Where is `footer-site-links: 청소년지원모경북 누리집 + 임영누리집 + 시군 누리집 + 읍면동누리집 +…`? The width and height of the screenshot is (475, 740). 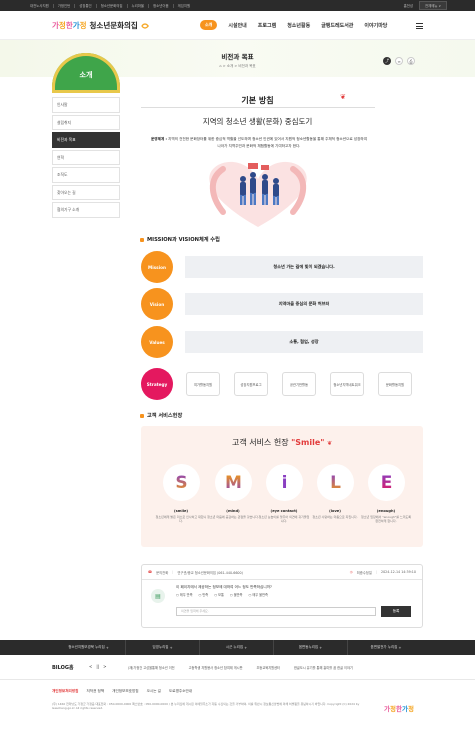 footer-site-links: 청소년지원모경북 누리집 + 임영누리집 + 시군 누리집 + 읍면동누리집 +… is located at coordinates (237, 647).